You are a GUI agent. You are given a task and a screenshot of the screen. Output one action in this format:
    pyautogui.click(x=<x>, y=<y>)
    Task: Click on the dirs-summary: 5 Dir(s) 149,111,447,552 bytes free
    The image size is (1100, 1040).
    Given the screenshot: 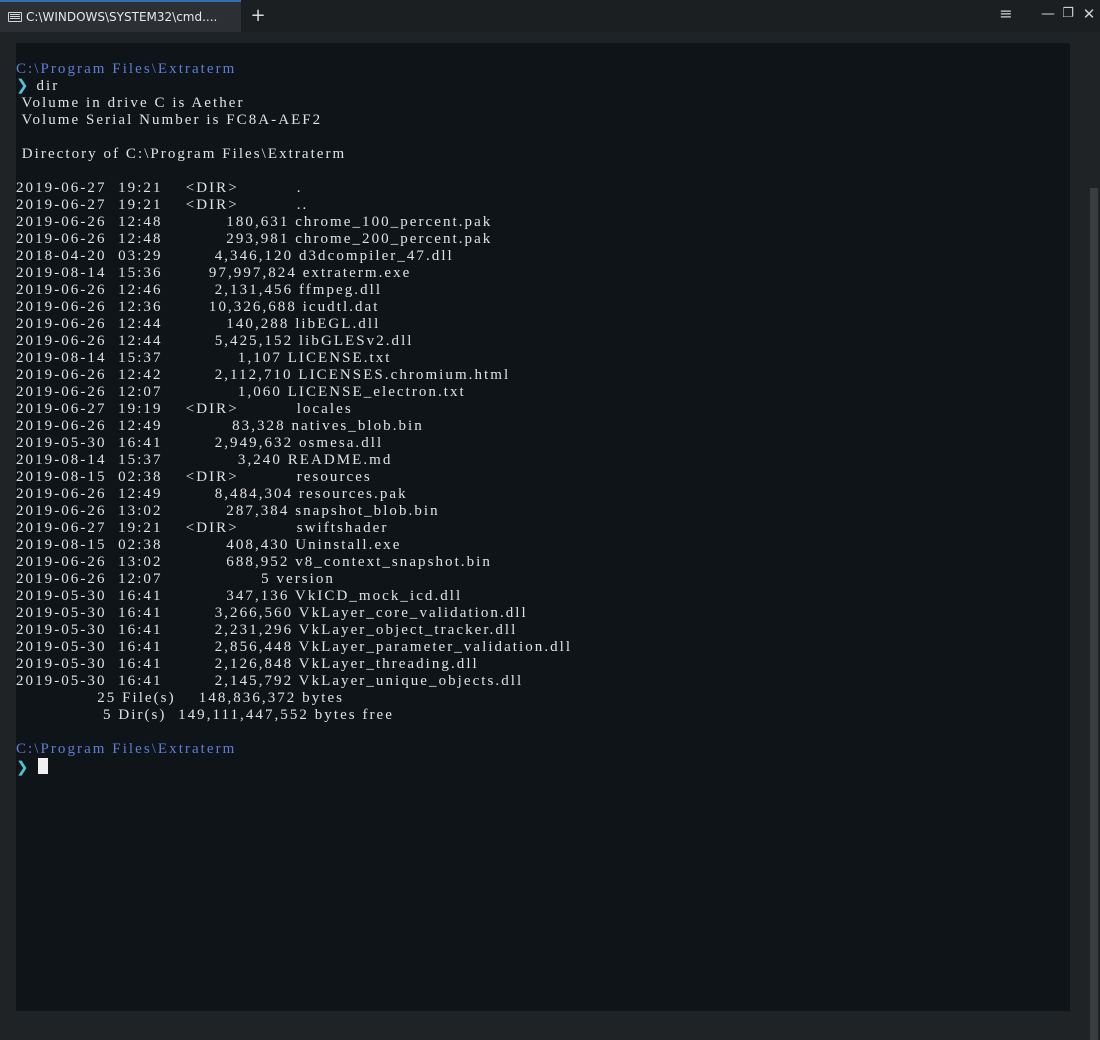 What is the action you would take?
    pyautogui.click(x=205, y=715)
    